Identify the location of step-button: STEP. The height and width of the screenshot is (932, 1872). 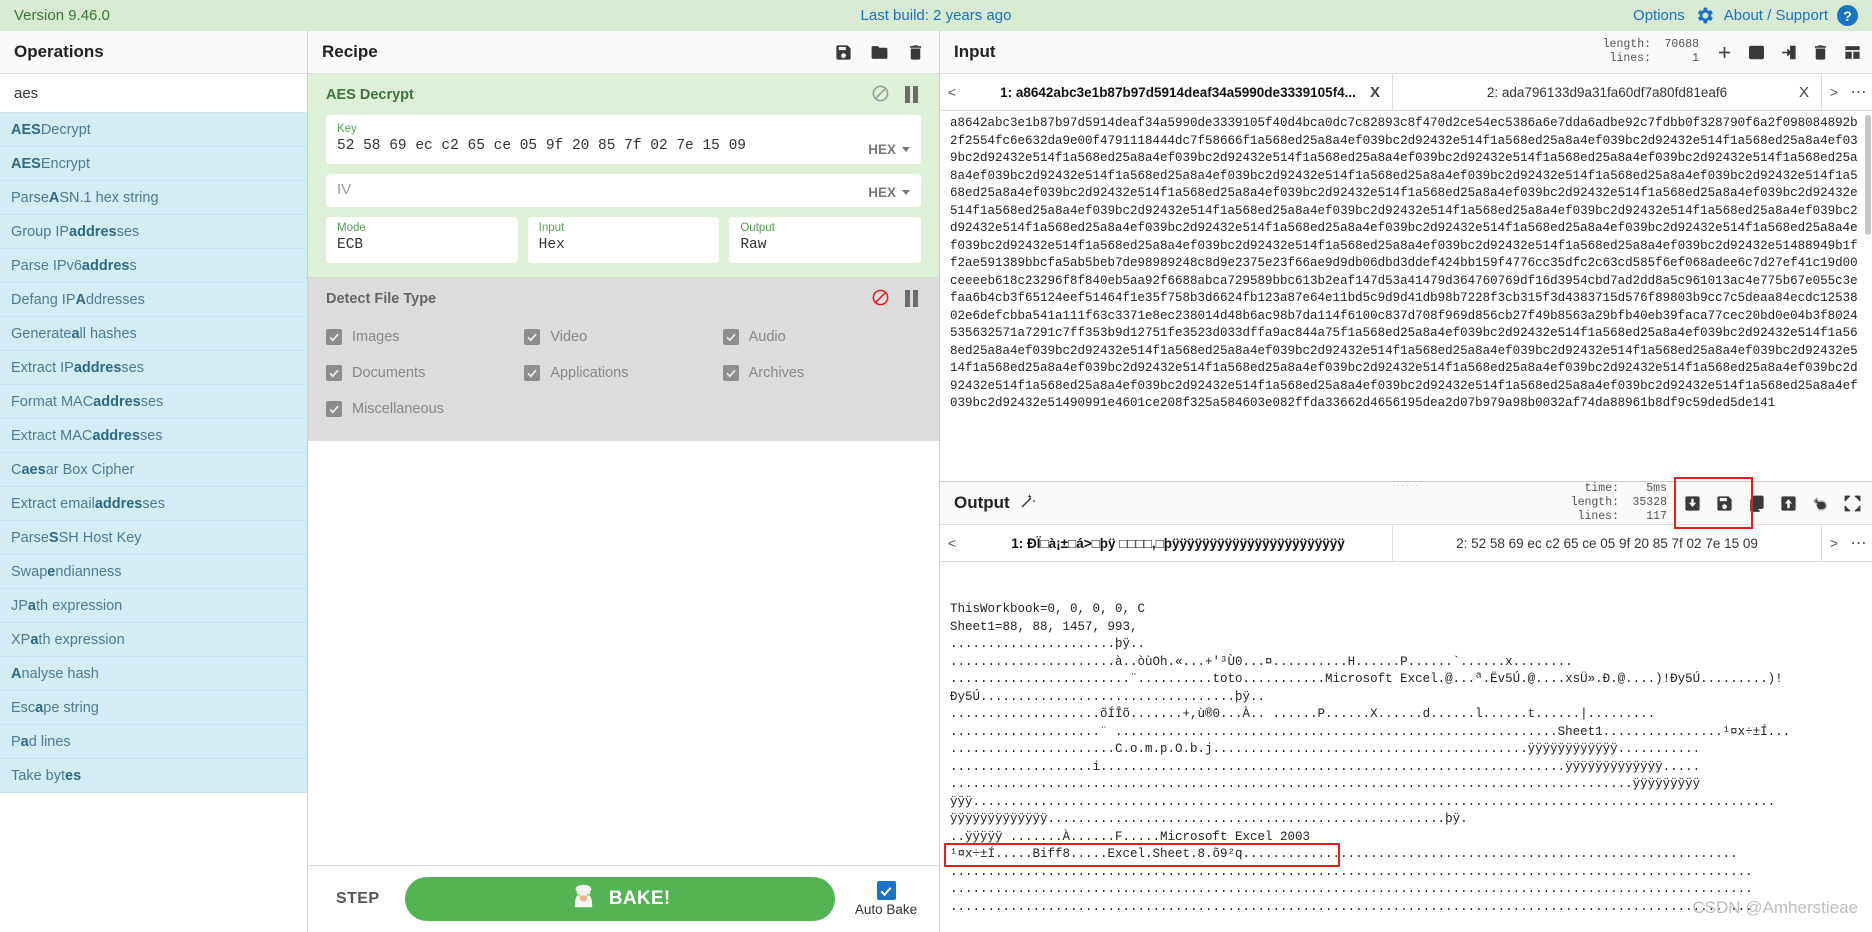
(357, 899).